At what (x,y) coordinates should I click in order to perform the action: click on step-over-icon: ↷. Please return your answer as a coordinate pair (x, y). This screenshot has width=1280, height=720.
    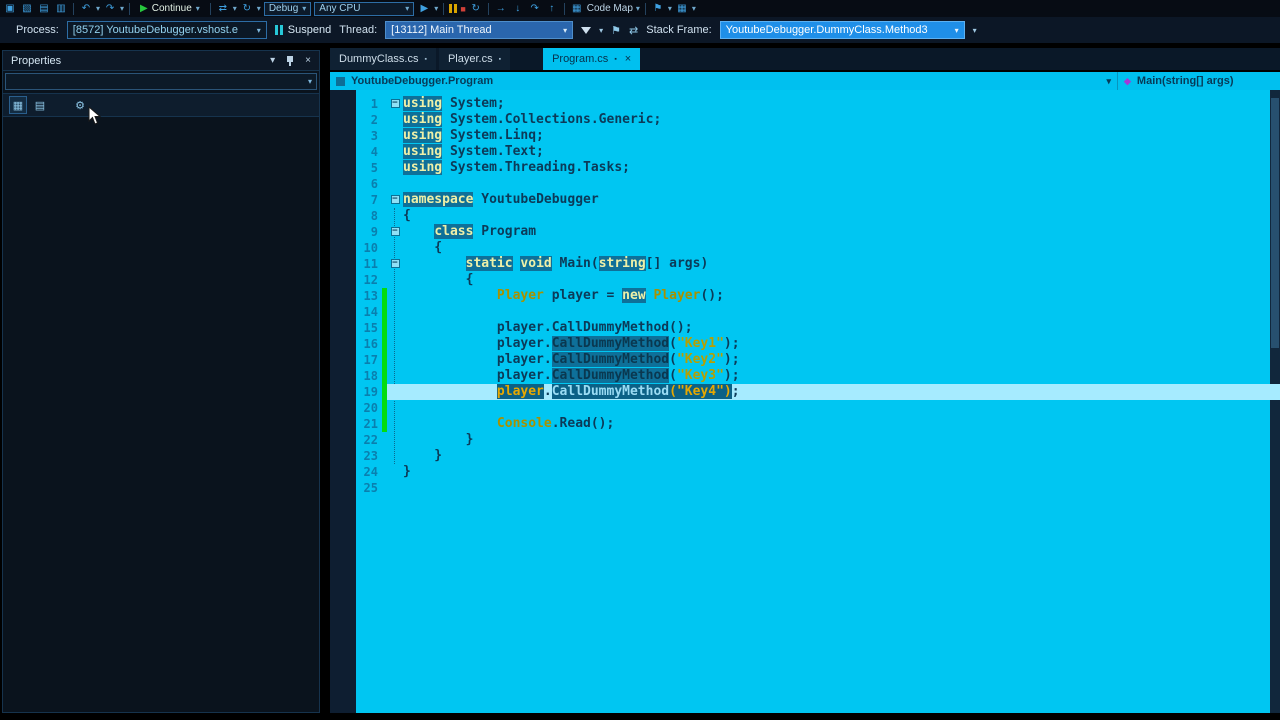
    Looking at the image, I should click on (535, 9).